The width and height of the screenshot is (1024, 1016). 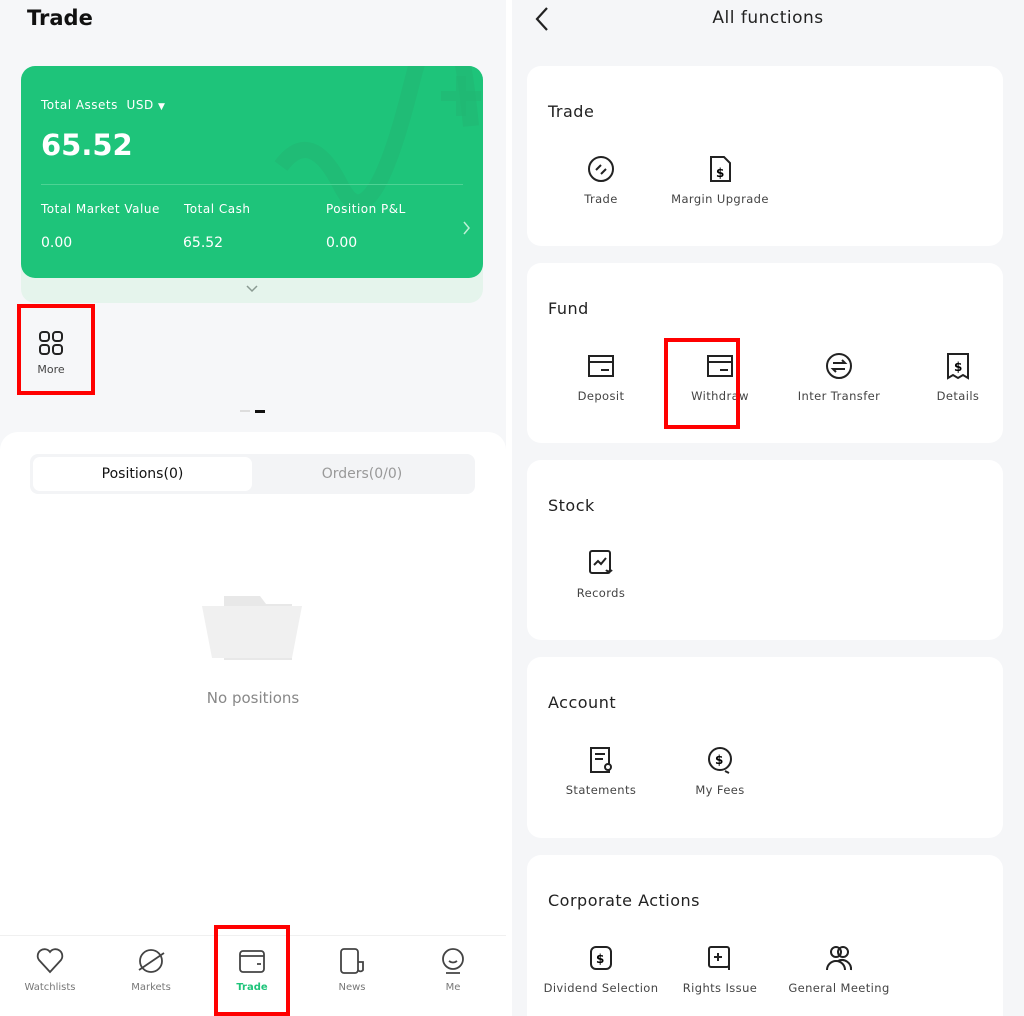 I want to click on records-icon, so click(x=601, y=562).